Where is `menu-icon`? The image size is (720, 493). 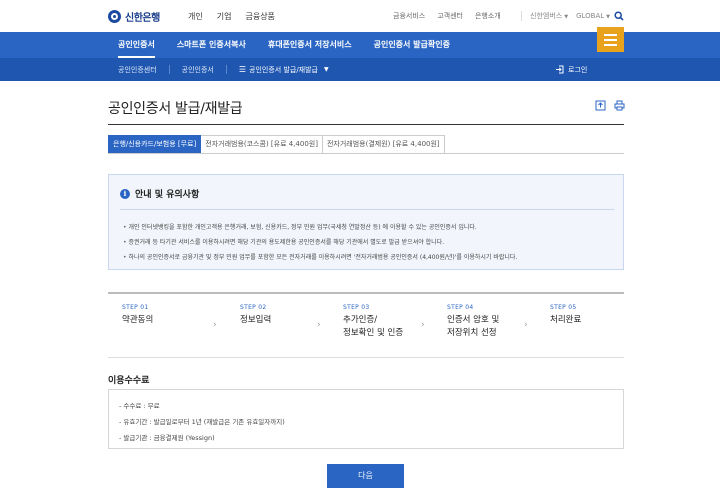
menu-icon is located at coordinates (610, 34).